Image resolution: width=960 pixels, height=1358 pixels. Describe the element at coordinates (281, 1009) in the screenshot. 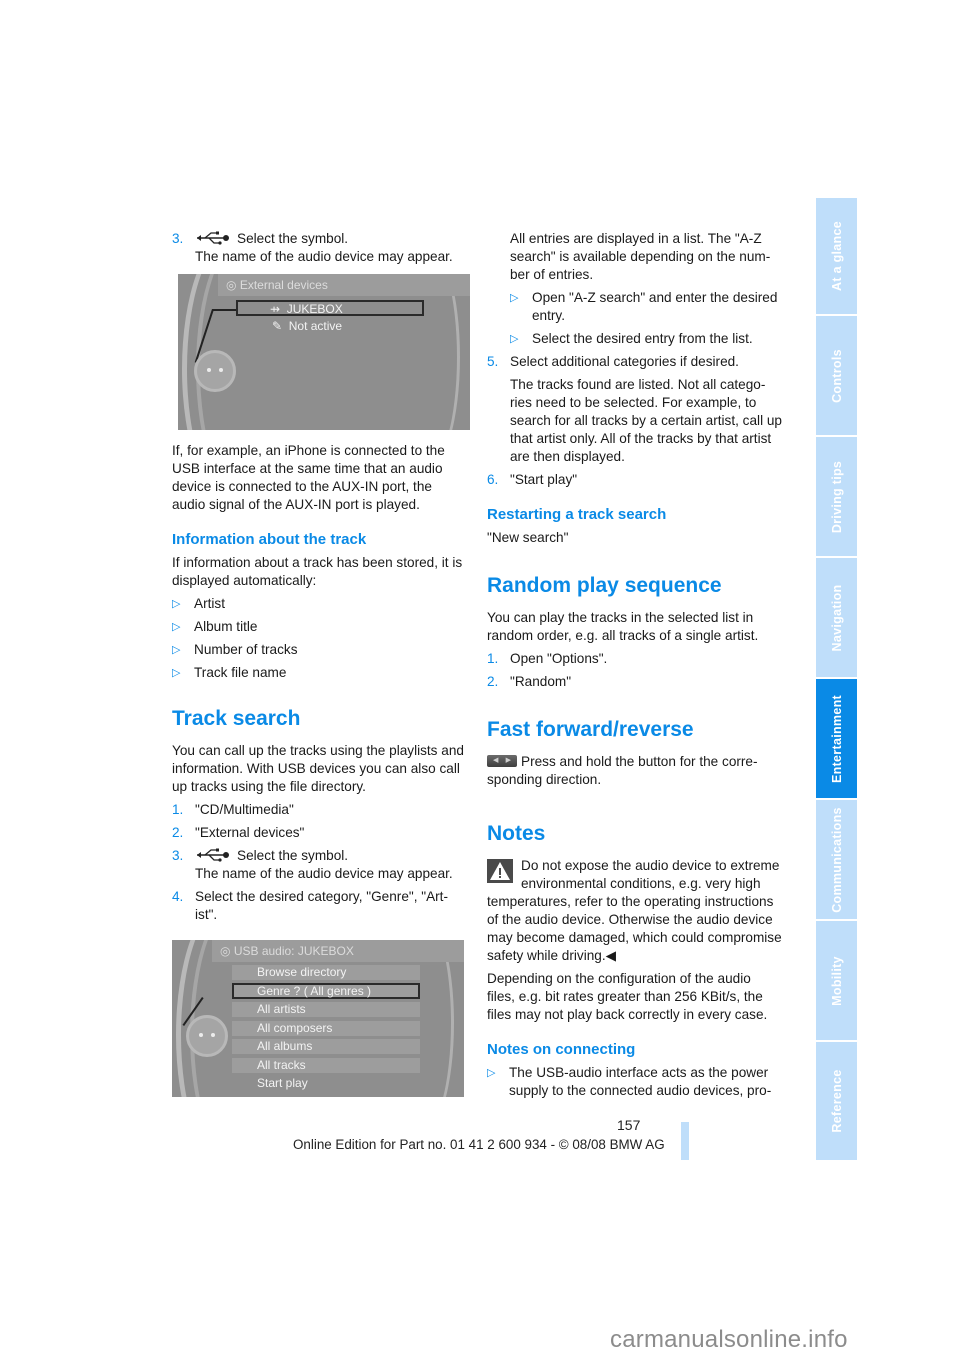

I see `menu-item: All artists` at that location.